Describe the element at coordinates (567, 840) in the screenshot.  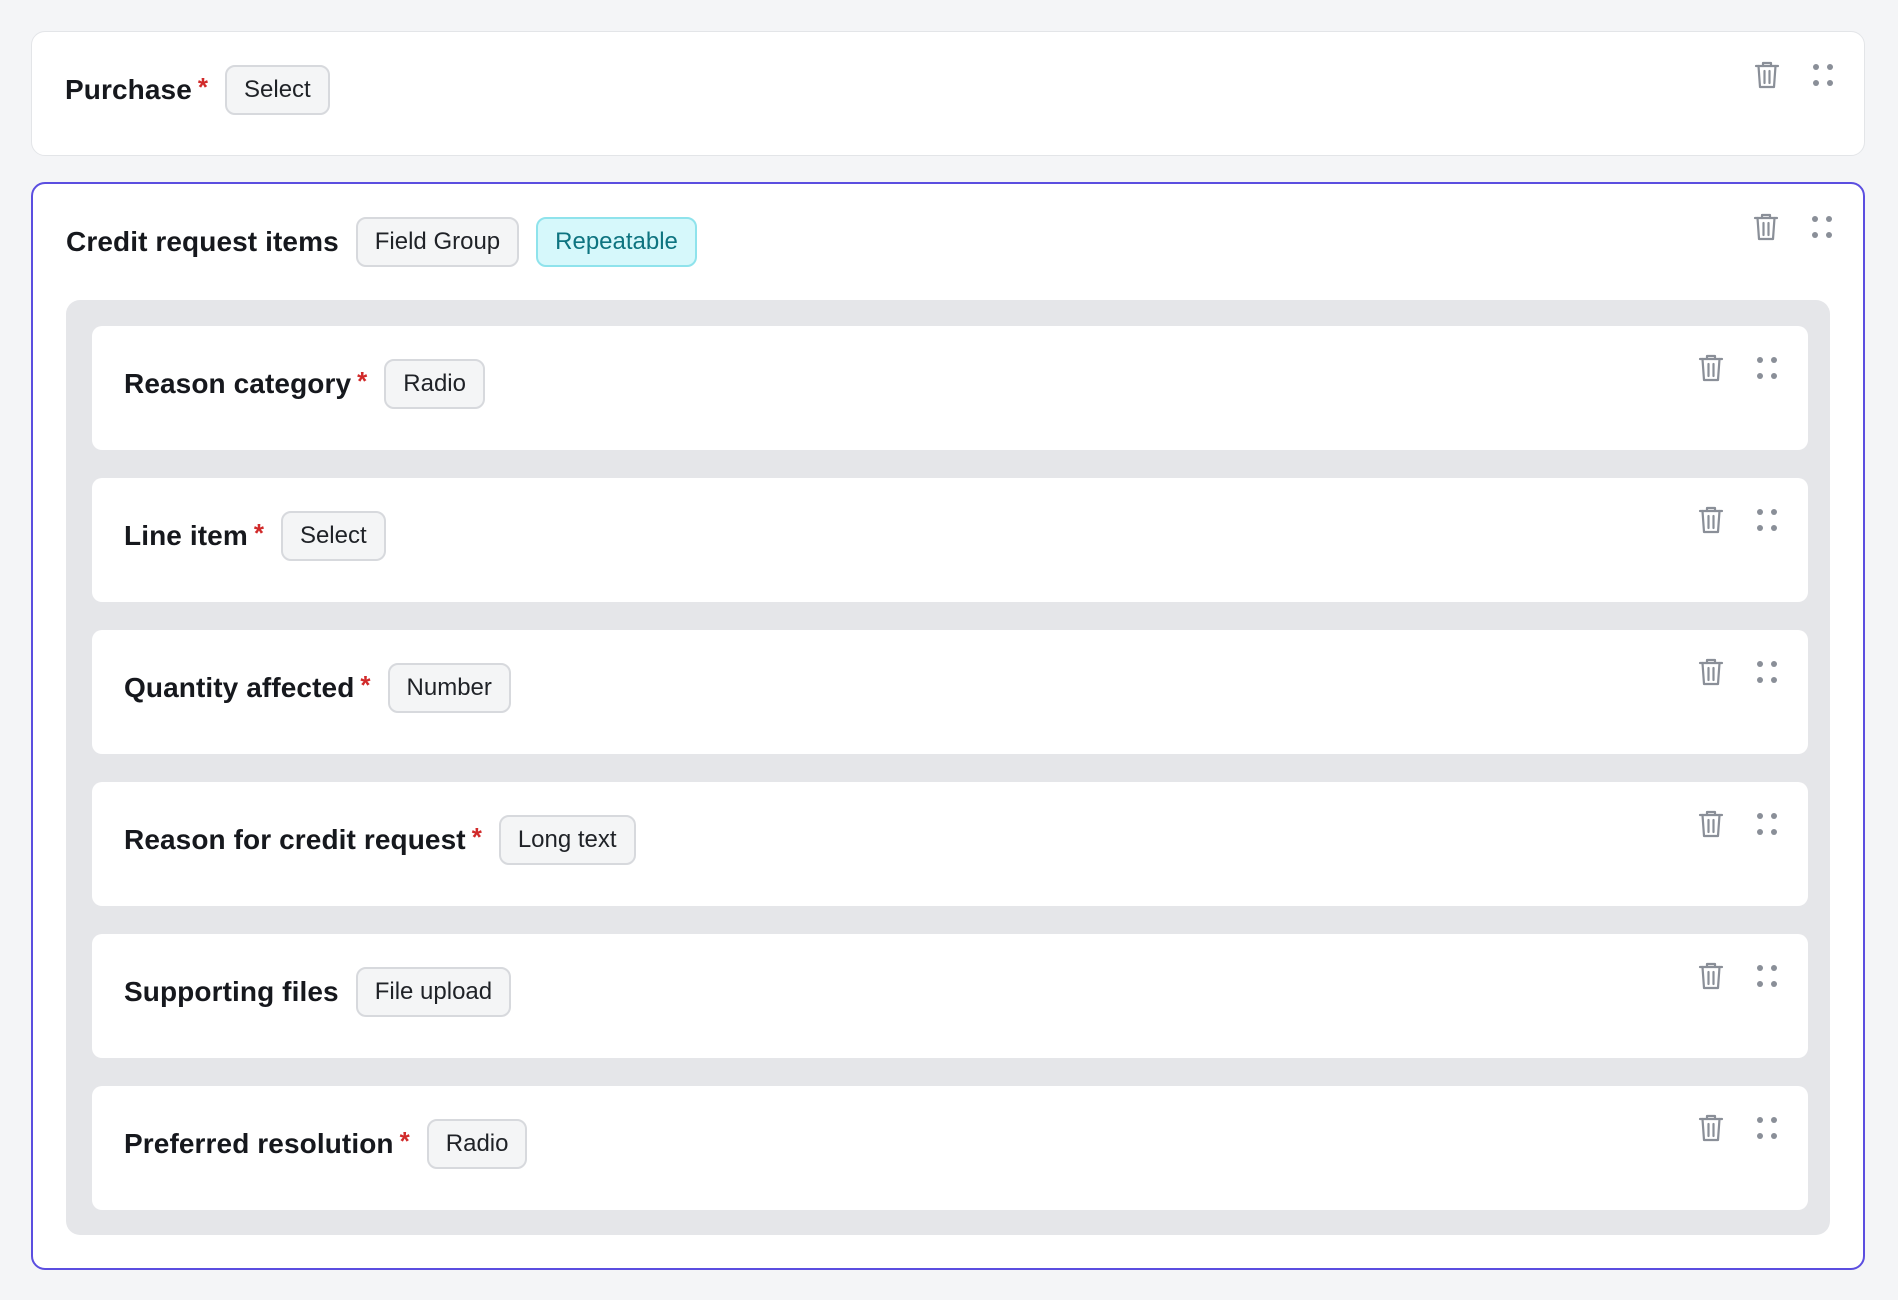
I see `field-type-chip: Long text` at that location.